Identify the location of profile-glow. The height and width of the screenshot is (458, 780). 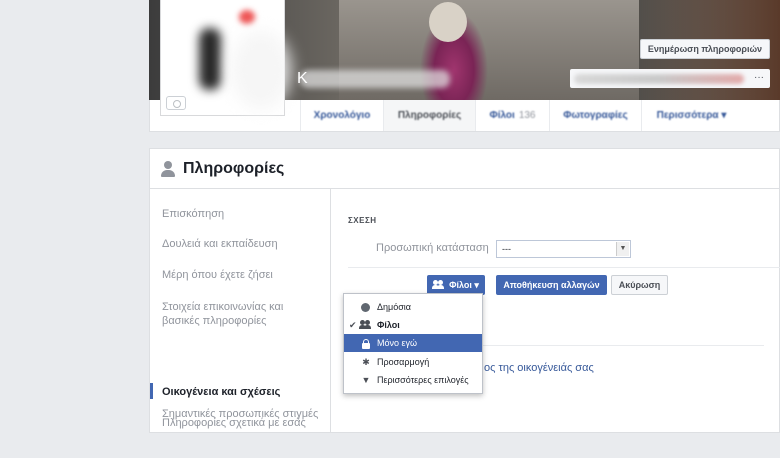
(261, 70).